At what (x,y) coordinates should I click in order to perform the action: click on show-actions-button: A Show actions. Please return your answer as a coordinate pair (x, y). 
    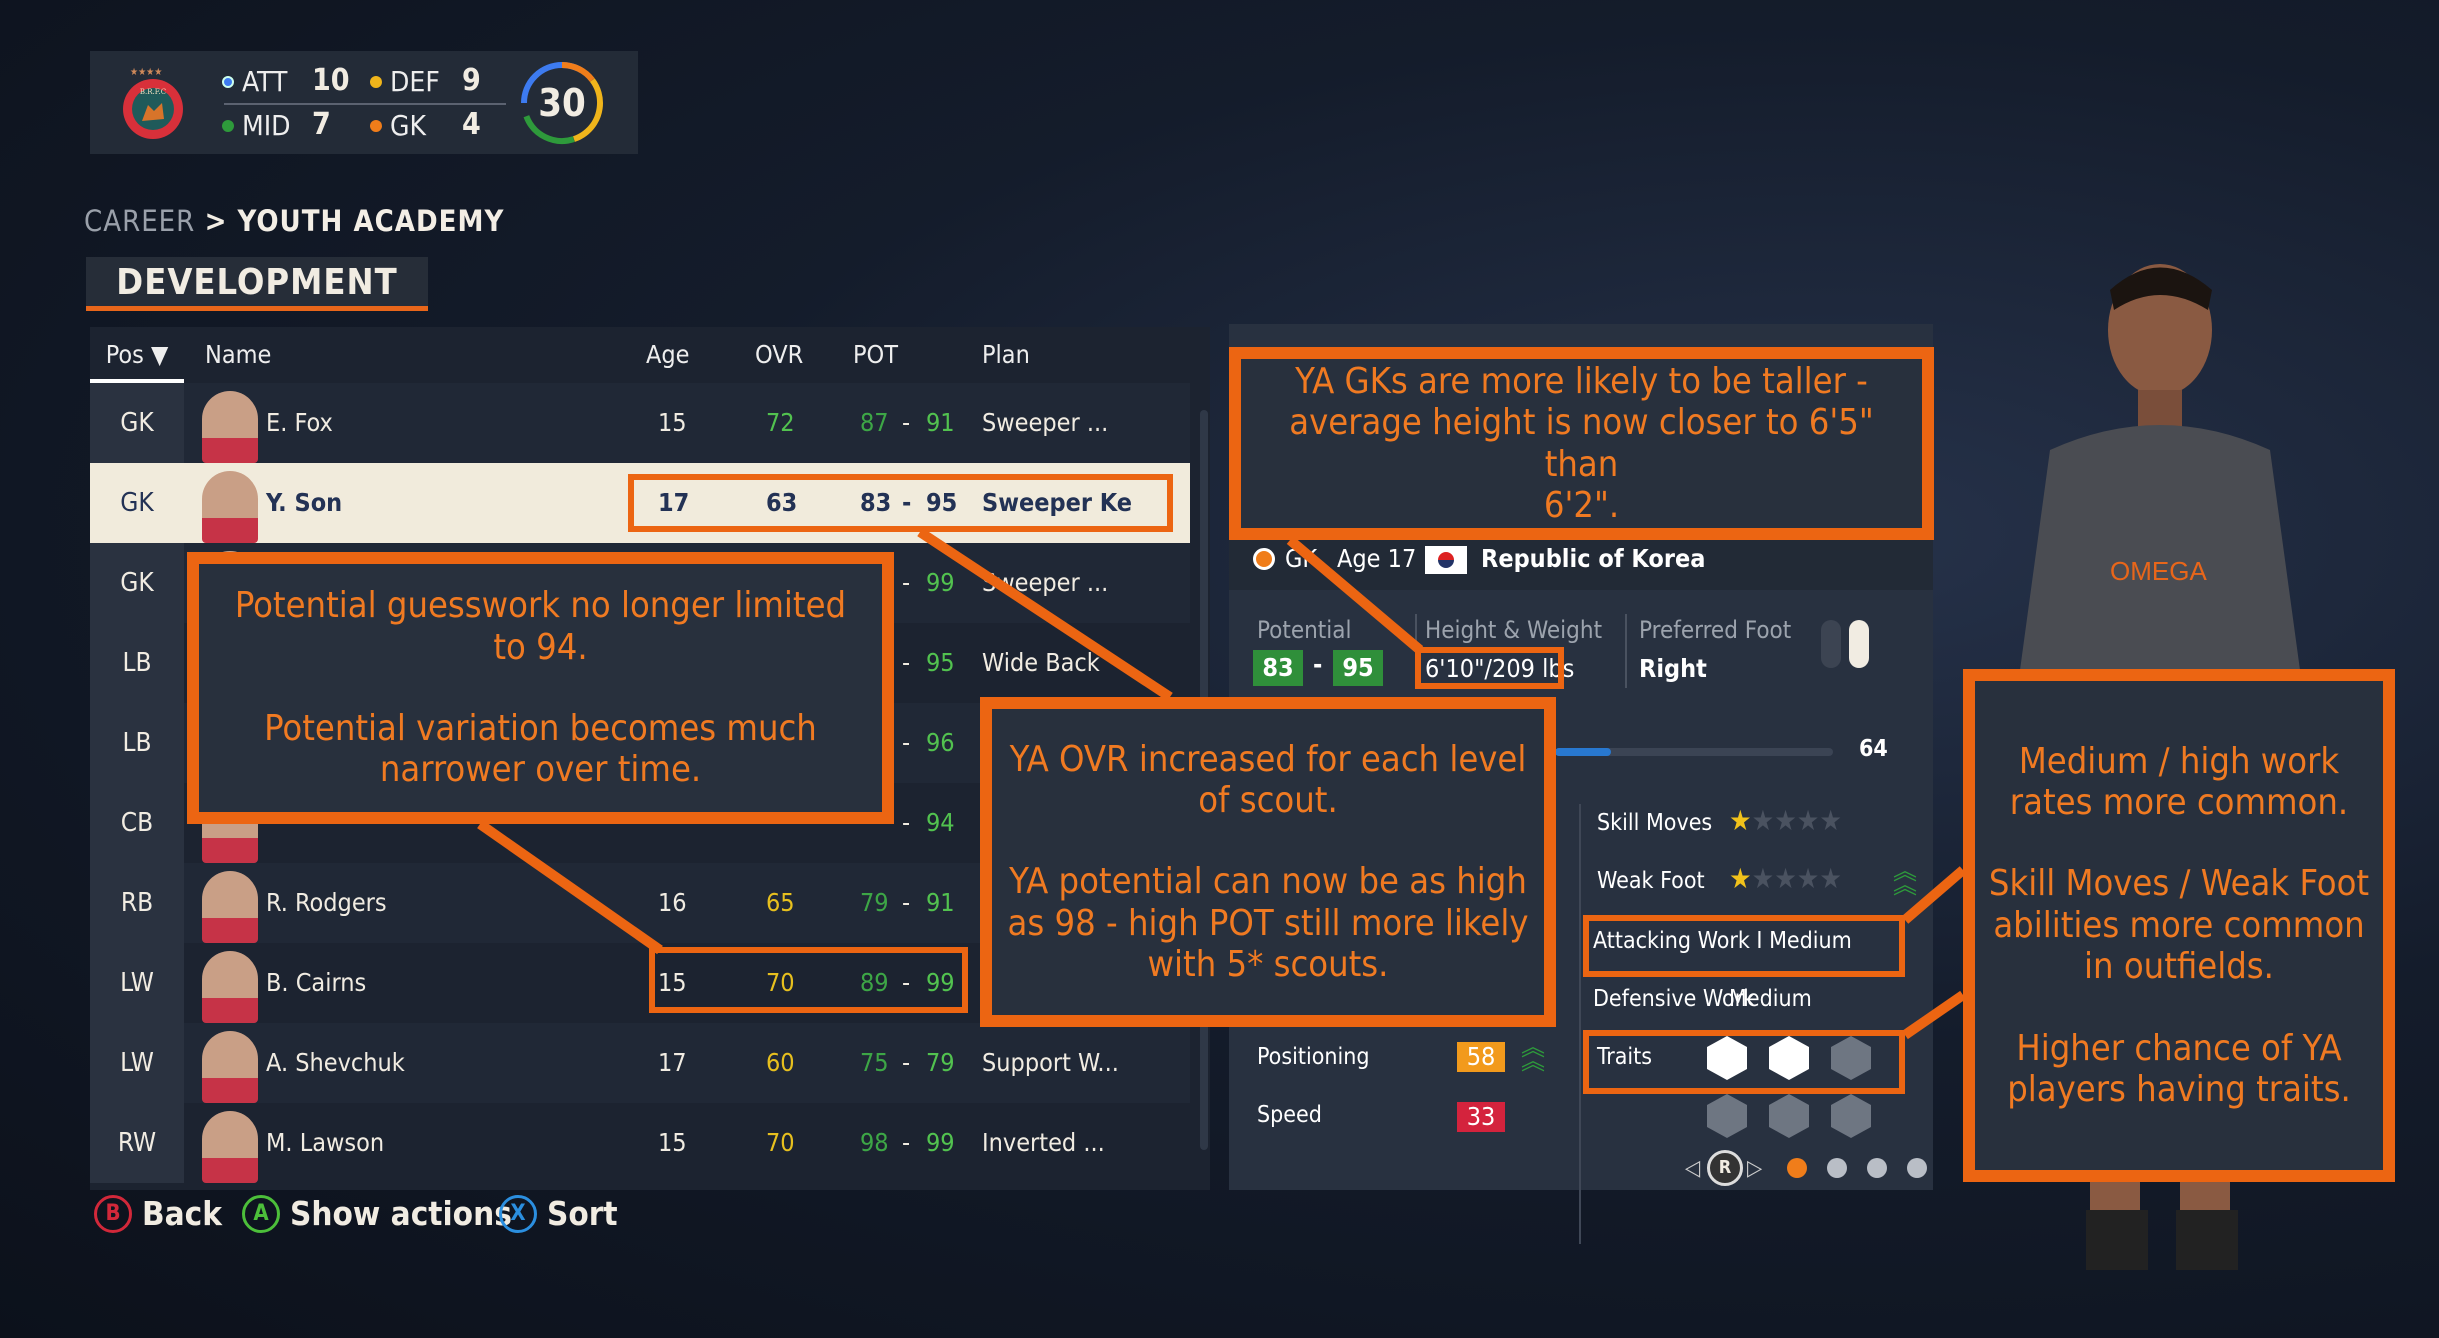
    Looking at the image, I should click on (377, 1213).